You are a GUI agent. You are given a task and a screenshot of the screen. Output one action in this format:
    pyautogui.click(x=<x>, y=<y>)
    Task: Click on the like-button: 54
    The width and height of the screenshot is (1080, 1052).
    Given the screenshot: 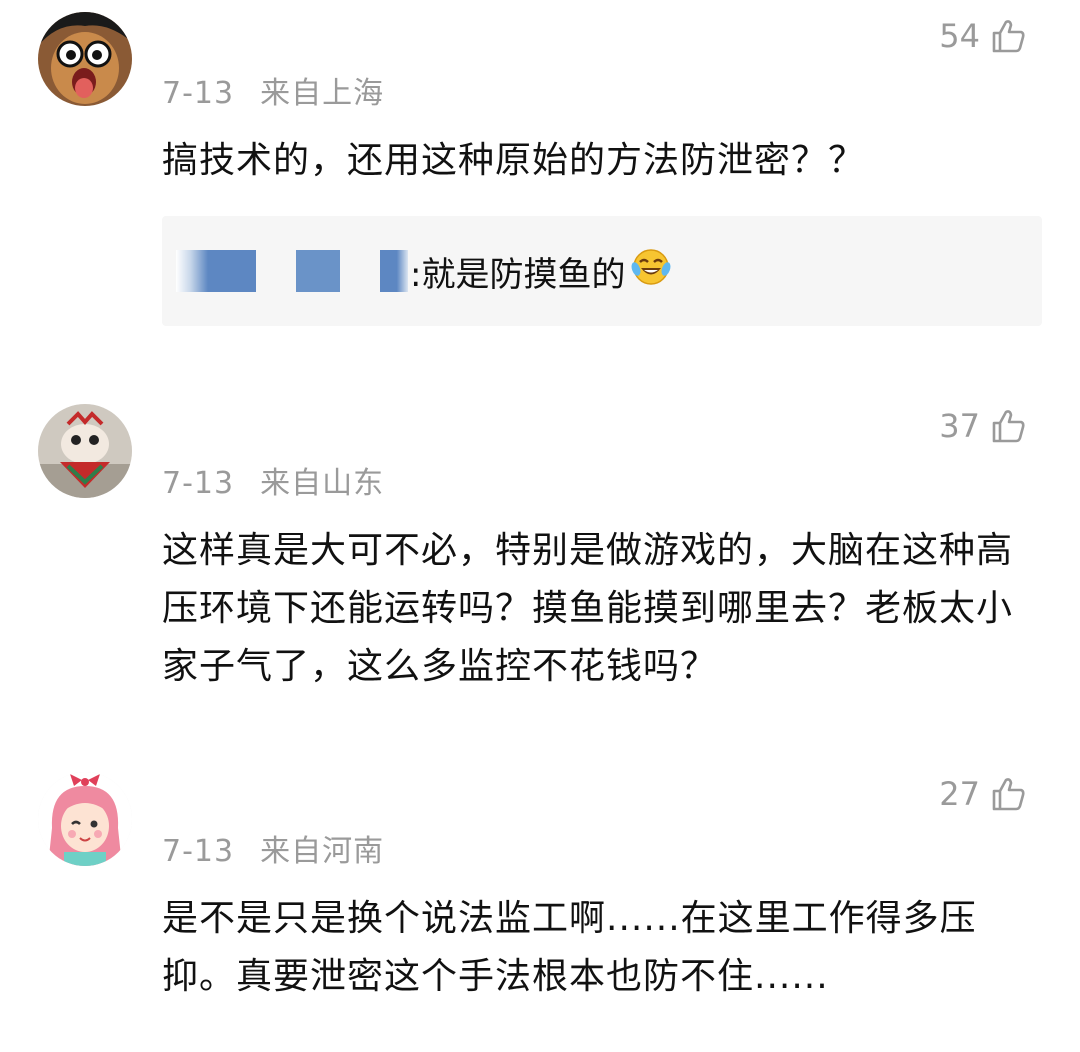 What is the action you would take?
    pyautogui.click(x=982, y=36)
    